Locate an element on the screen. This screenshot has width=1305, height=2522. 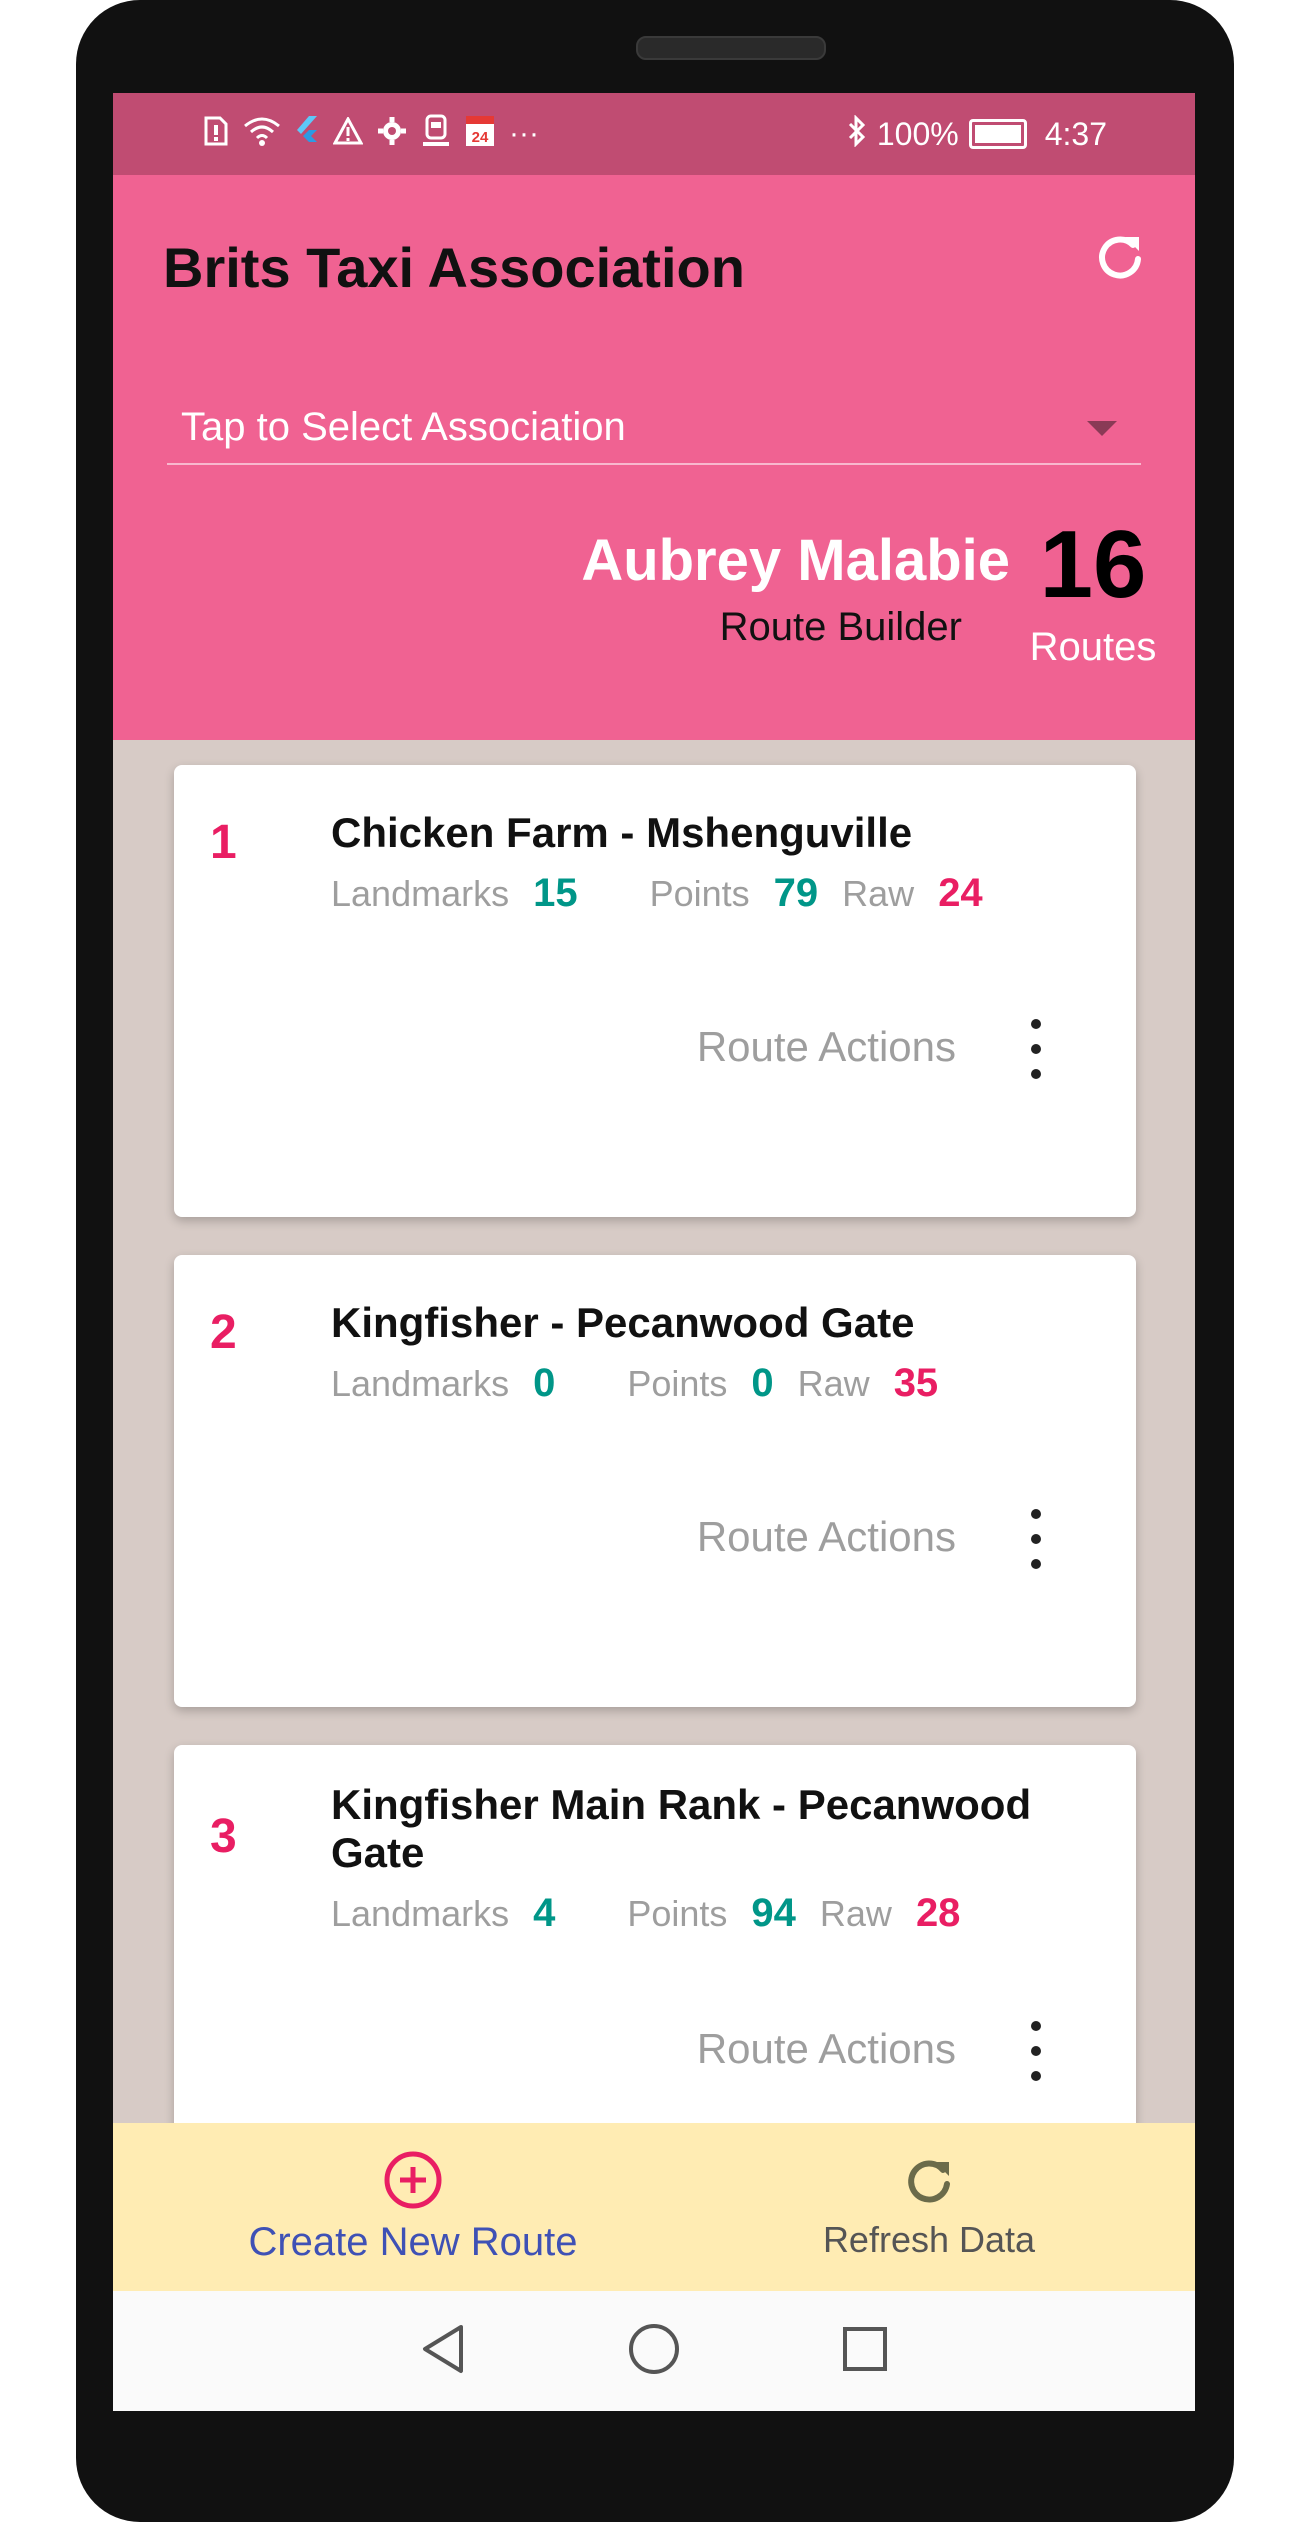
flutter-icon is located at coordinates (307, 134).